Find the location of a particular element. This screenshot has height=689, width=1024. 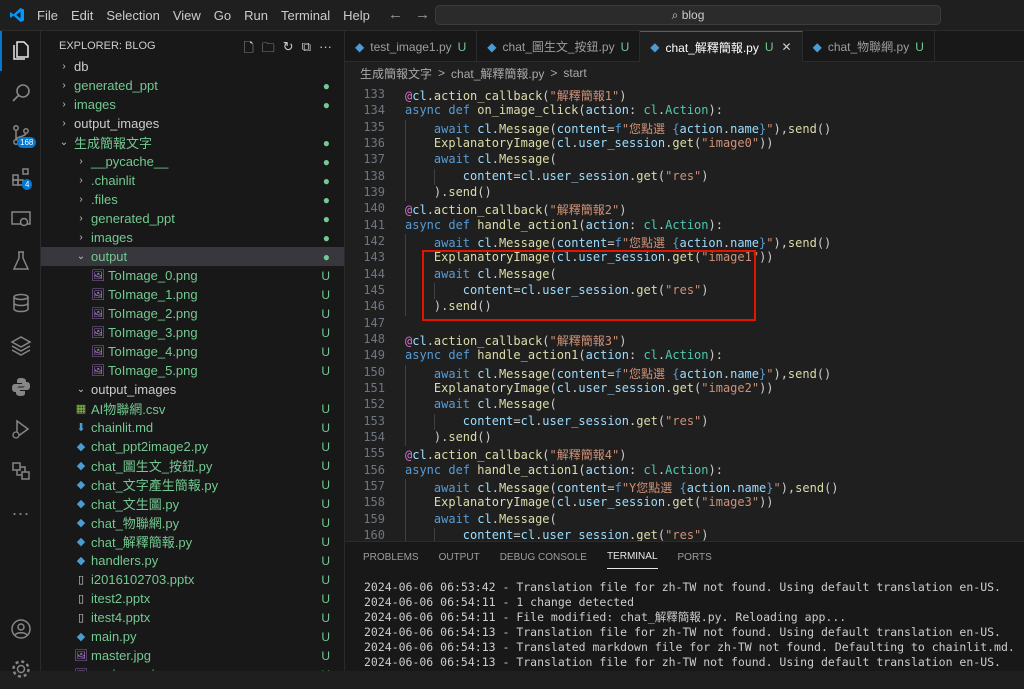

close-icon: ✕ is located at coordinates (787, 47).